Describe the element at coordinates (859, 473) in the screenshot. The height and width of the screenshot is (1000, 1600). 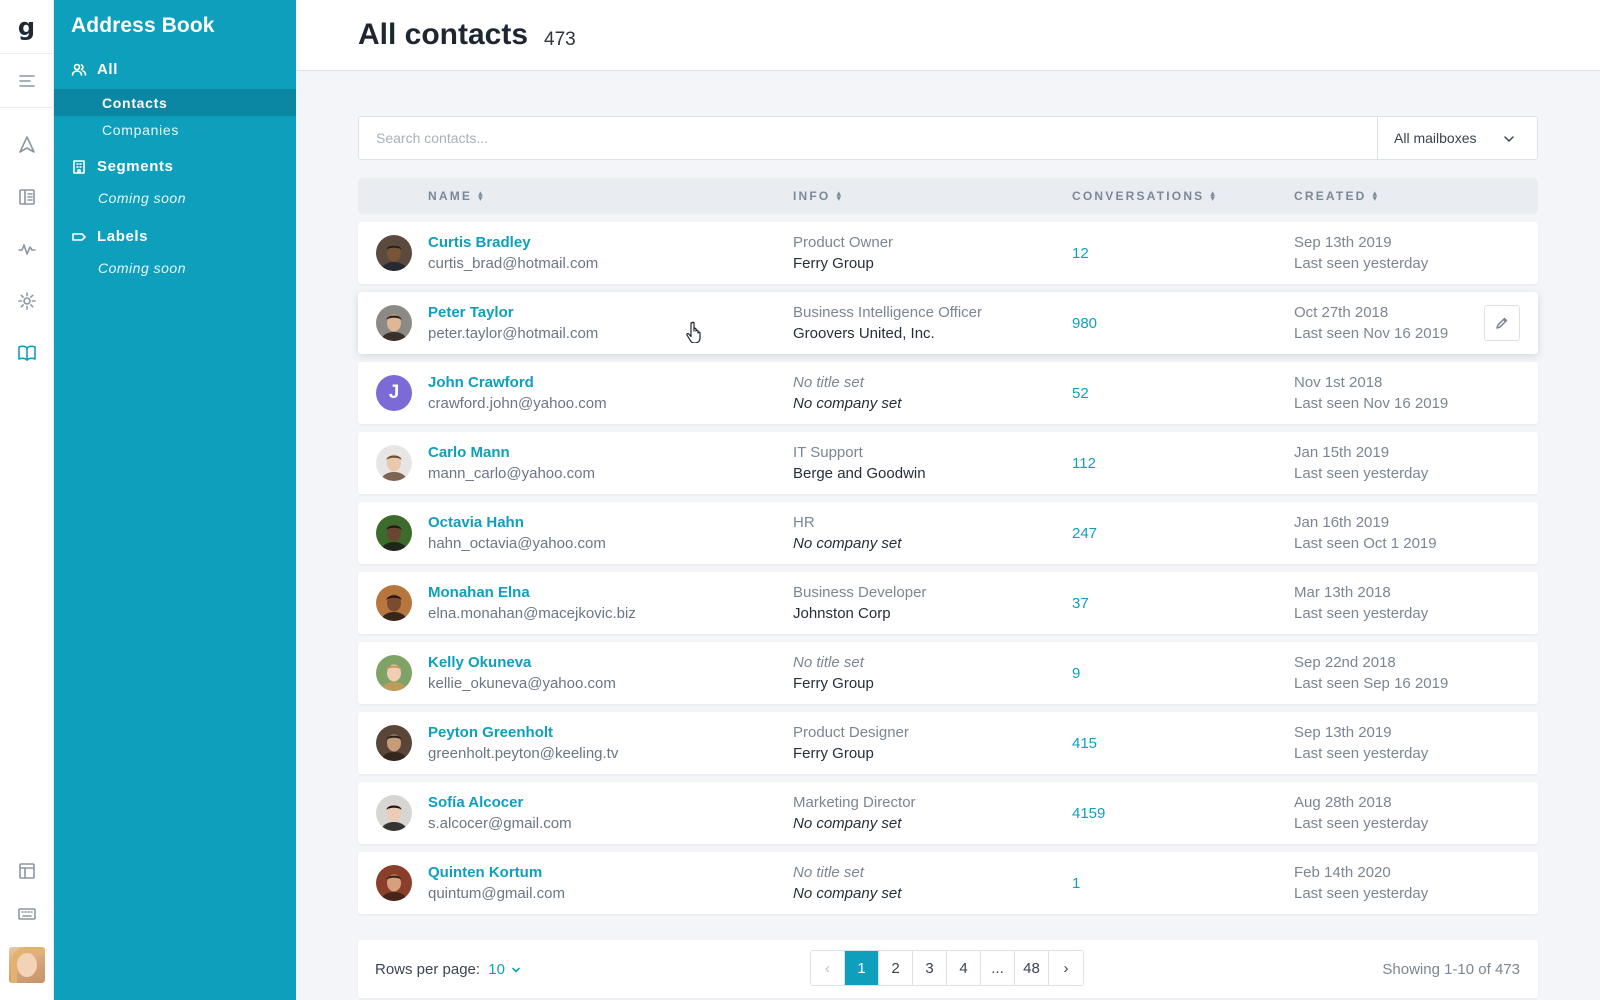
I see `contact-company: Berge and Goodwin` at that location.